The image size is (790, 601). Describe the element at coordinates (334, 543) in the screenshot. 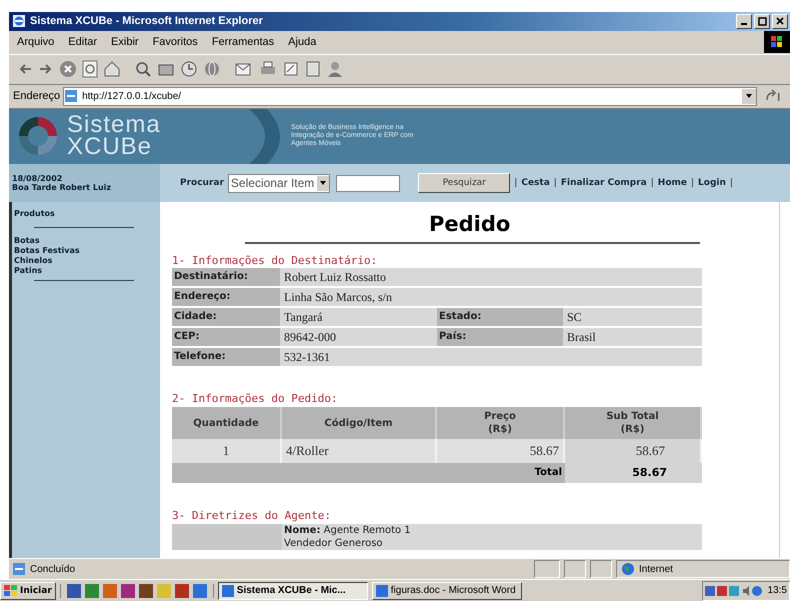

I see `agent-strategy-text: Vendedor Generoso` at that location.